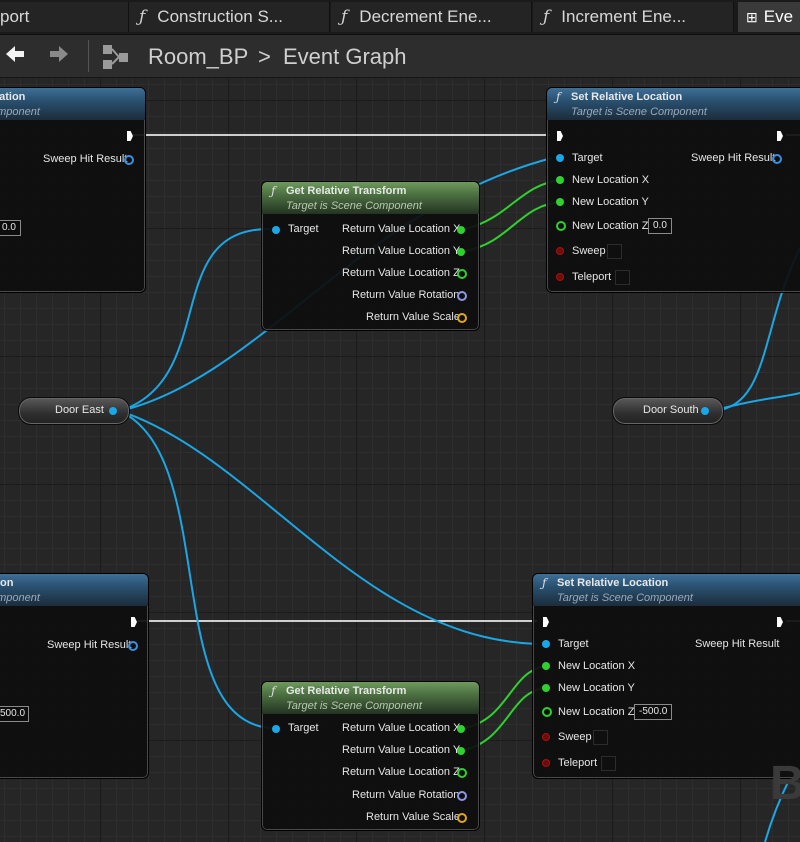  Describe the element at coordinates (406, 795) in the screenshot. I see `pin-label: Return Value Rotation` at that location.